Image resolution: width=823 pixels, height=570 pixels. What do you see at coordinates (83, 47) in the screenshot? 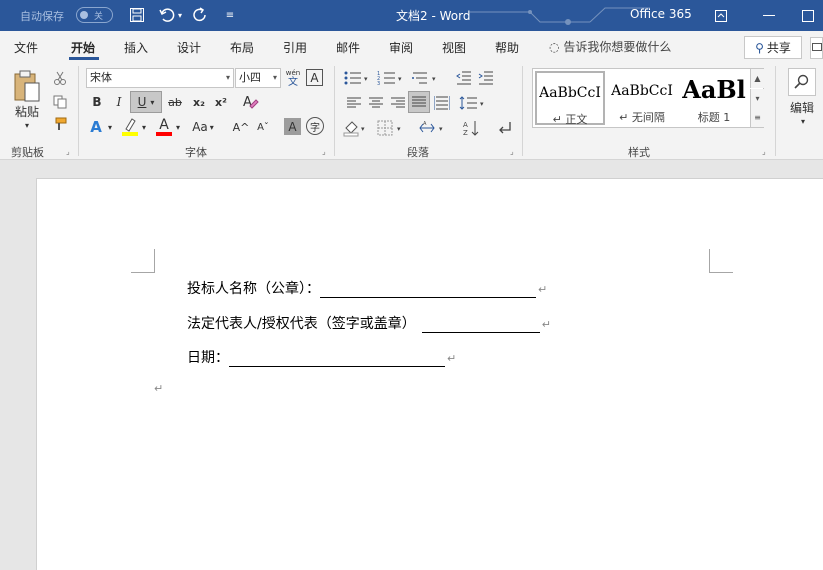
I see `tab-home: 开始` at bounding box center [83, 47].